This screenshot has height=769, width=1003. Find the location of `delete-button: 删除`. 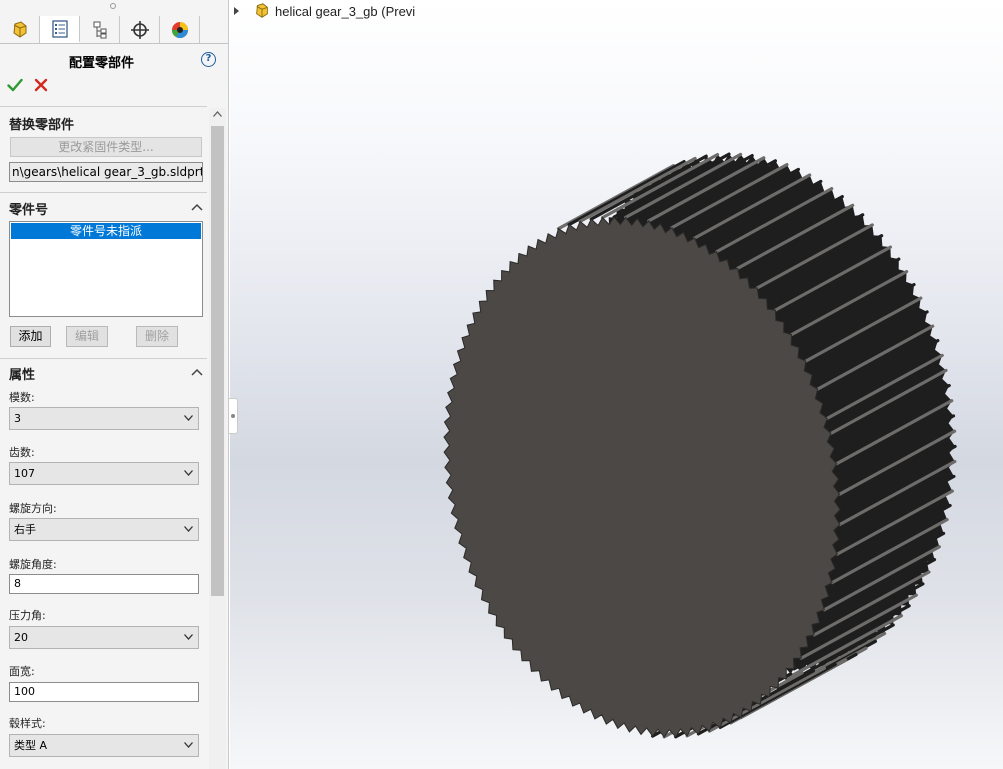

delete-button: 删除 is located at coordinates (157, 336).